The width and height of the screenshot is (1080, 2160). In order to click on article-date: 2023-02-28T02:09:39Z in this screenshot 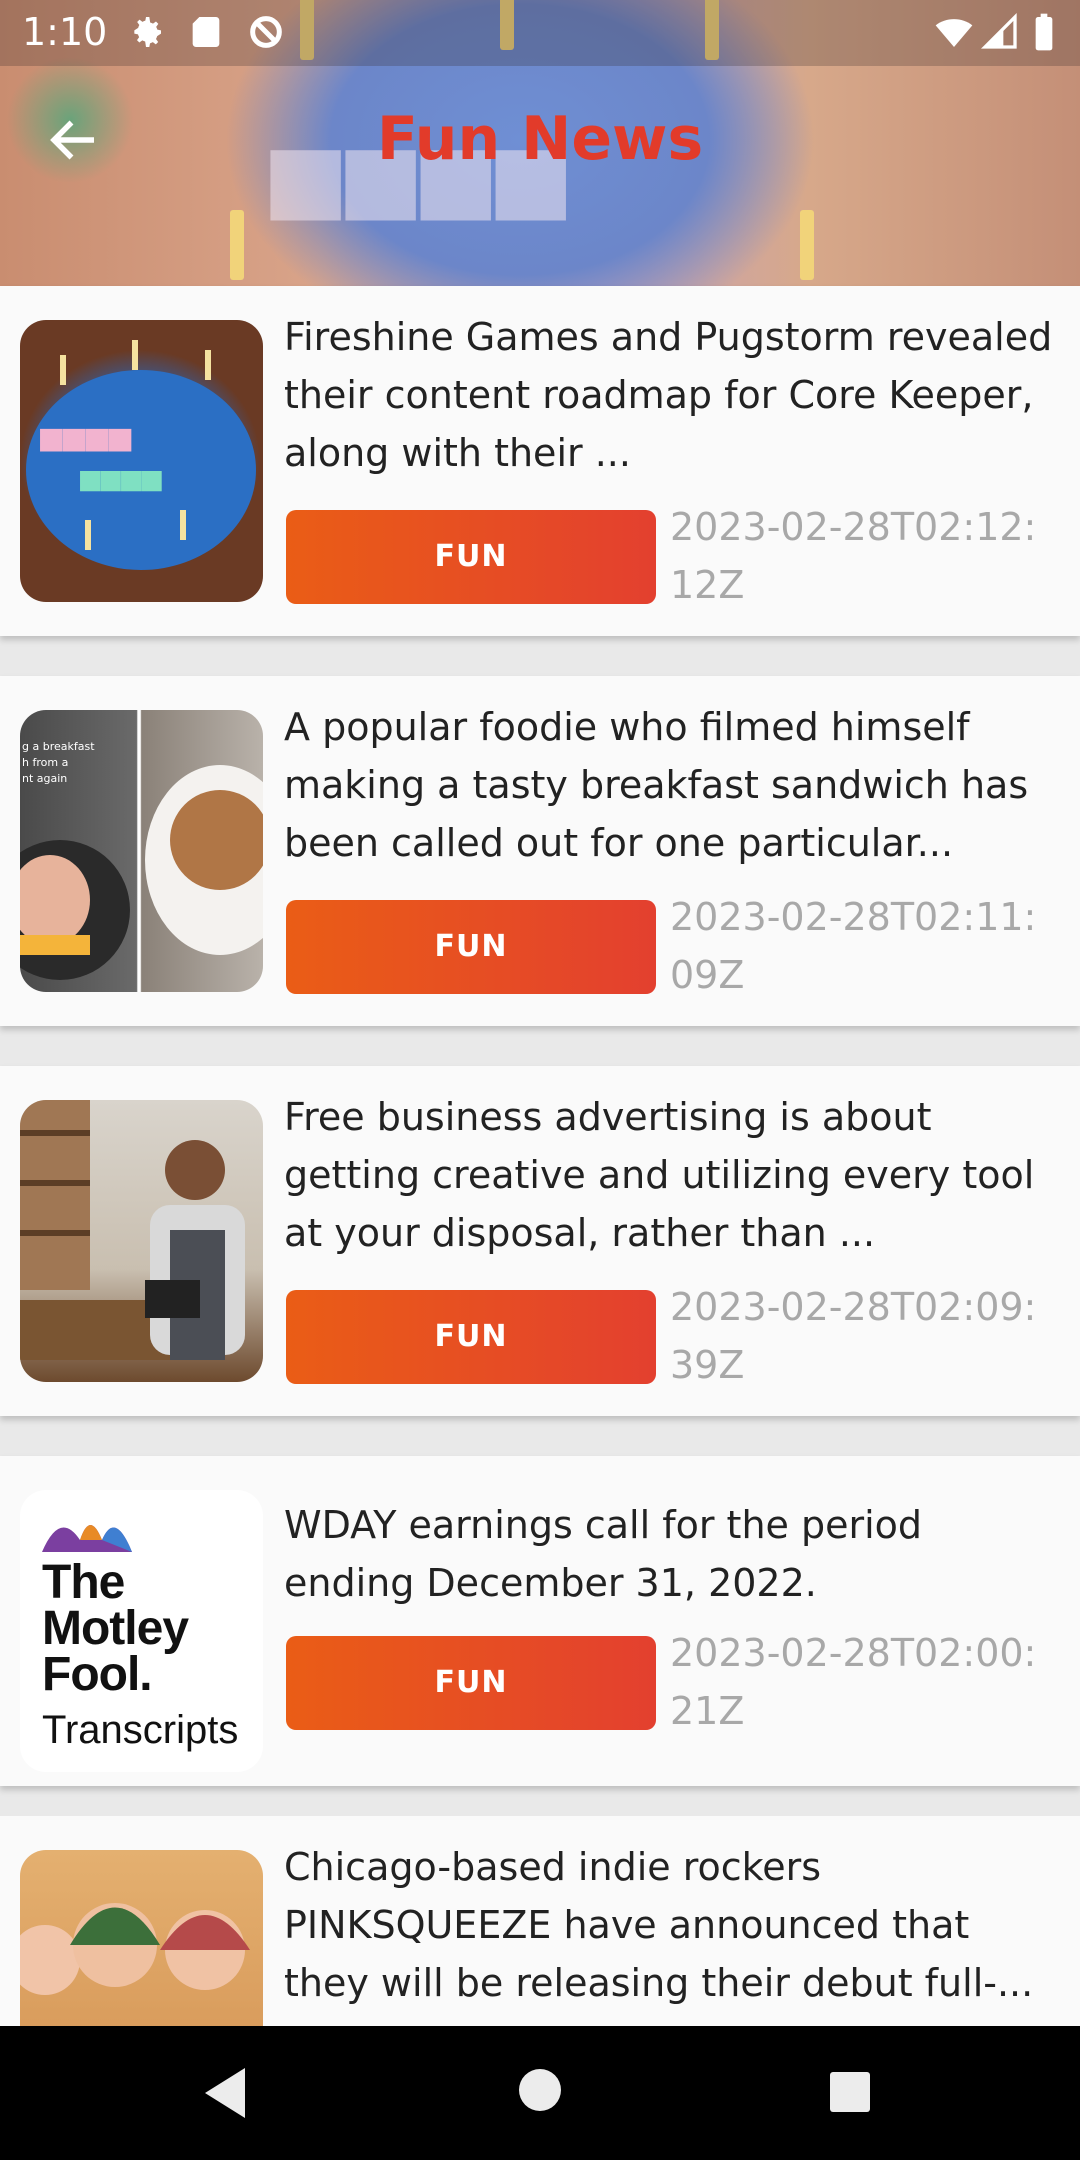, I will do `click(853, 1336)`.